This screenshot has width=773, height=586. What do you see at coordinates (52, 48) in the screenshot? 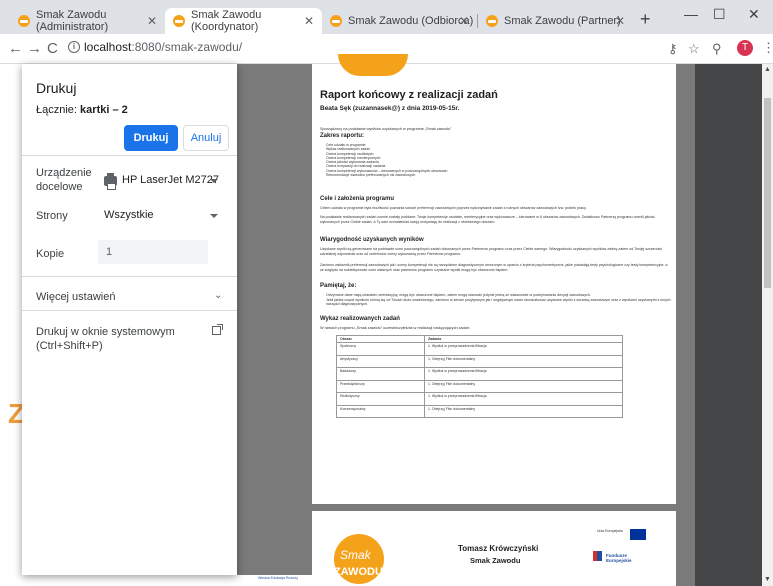
I see `reload-icon: C` at bounding box center [52, 48].